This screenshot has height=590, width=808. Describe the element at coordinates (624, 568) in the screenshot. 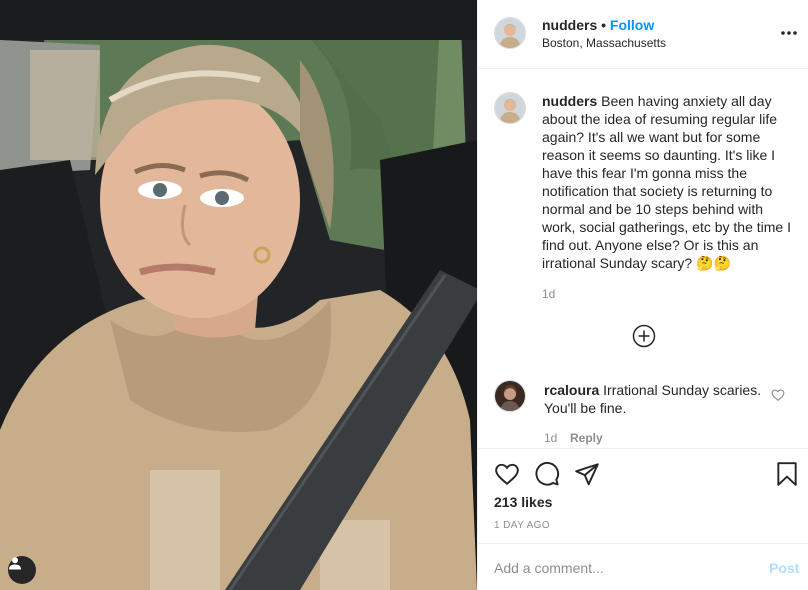

I see `comment-input` at that location.